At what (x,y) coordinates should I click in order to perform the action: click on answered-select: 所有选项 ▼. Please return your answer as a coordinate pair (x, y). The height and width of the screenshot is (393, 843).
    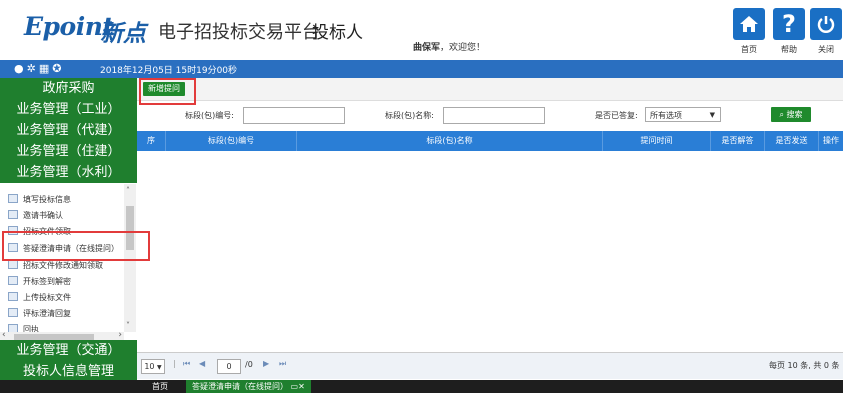
    Looking at the image, I should click on (683, 114).